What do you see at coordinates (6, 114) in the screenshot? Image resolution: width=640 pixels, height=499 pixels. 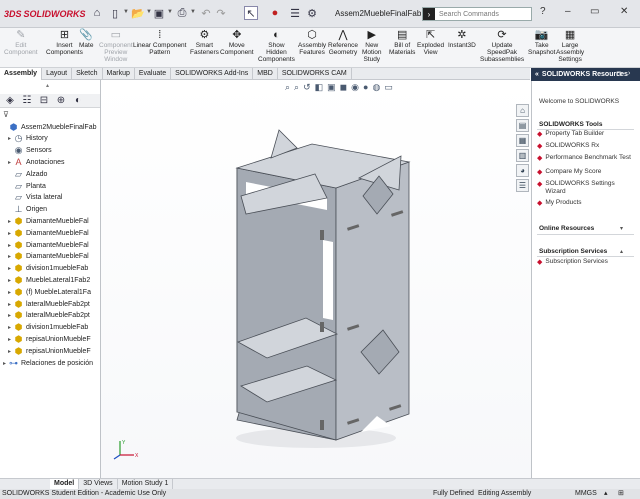 I see `filter-icon: ⊽` at bounding box center [6, 114].